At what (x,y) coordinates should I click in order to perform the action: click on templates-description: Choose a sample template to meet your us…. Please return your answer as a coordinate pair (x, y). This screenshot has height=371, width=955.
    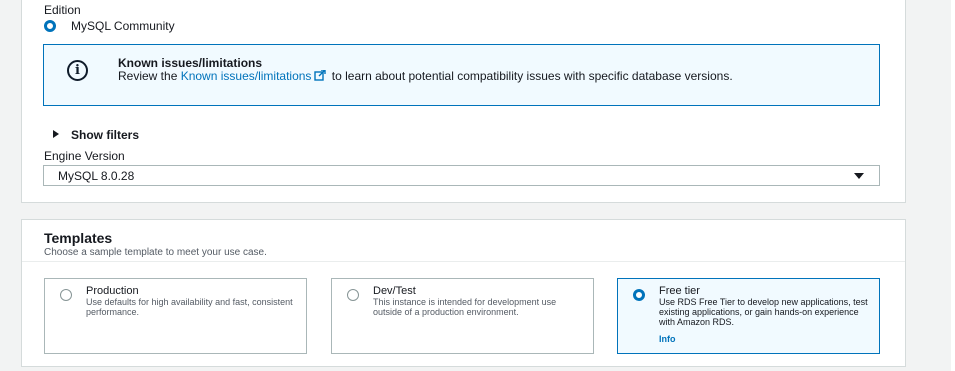
    Looking at the image, I should click on (155, 252).